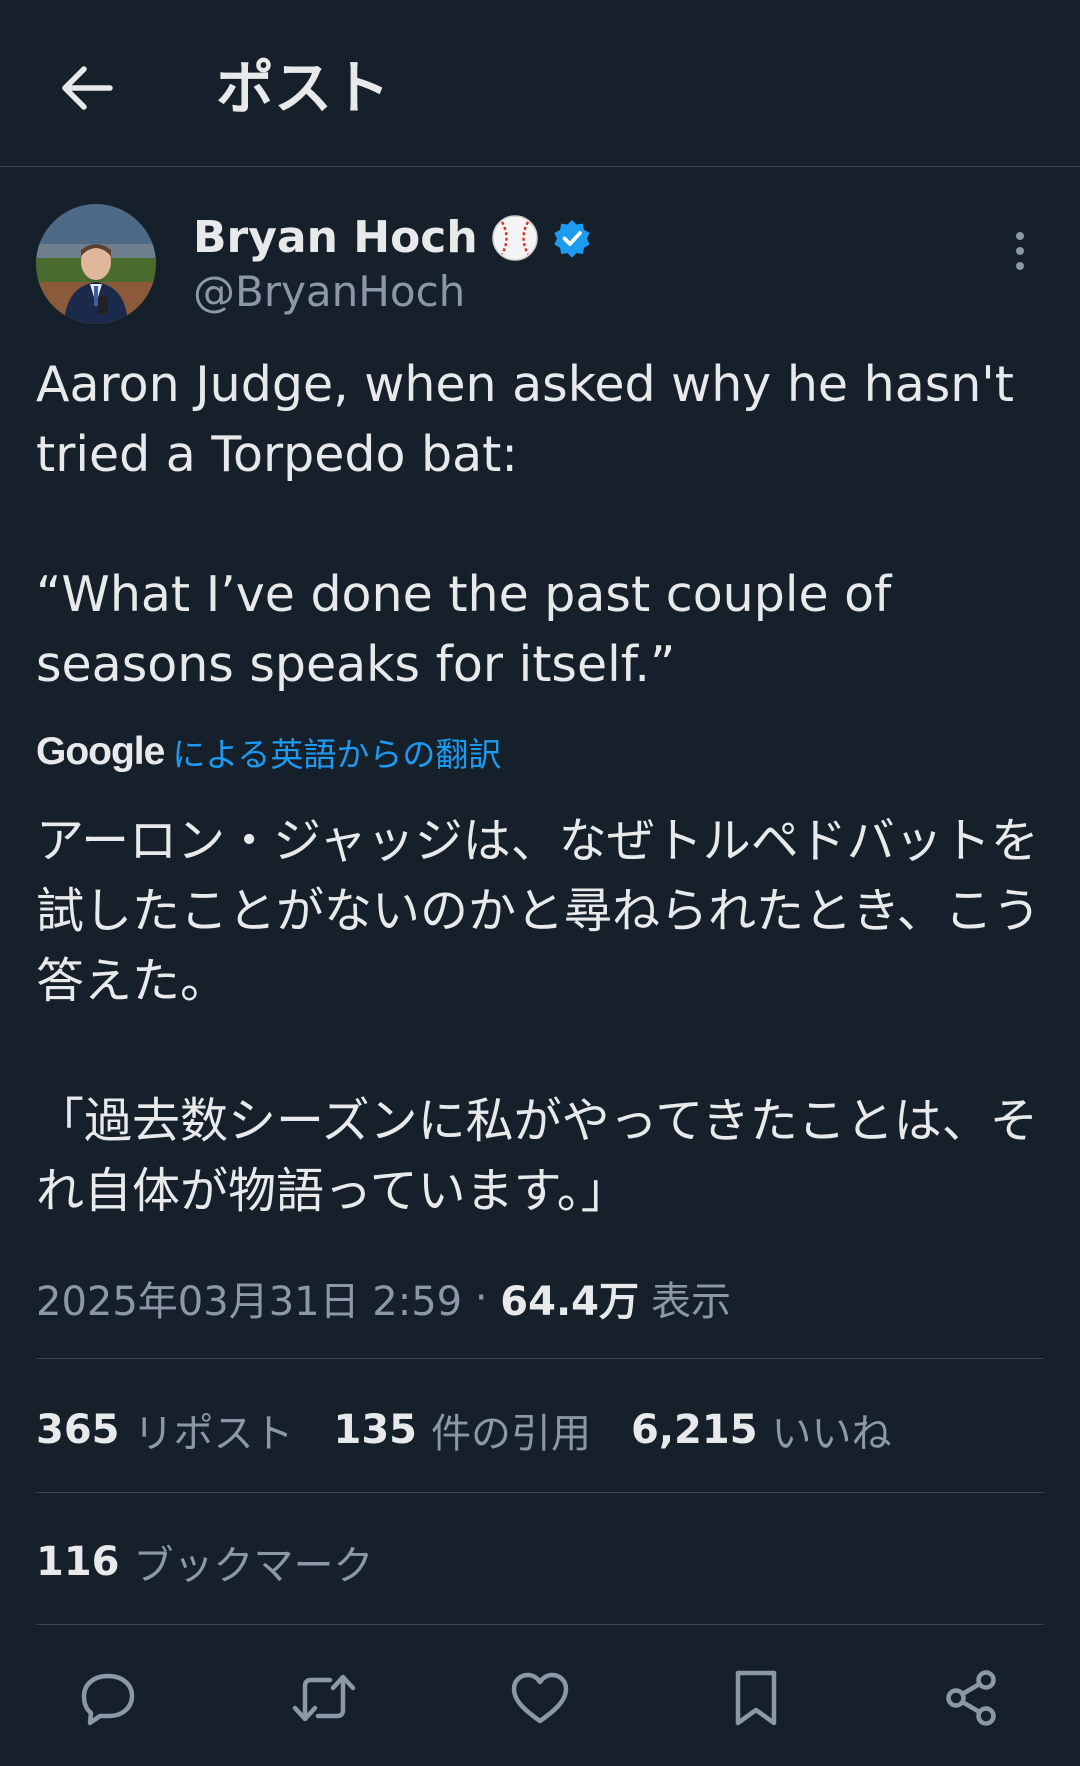 This screenshot has height=1766, width=1080. I want to click on quotes-count: 135, so click(375, 1430).